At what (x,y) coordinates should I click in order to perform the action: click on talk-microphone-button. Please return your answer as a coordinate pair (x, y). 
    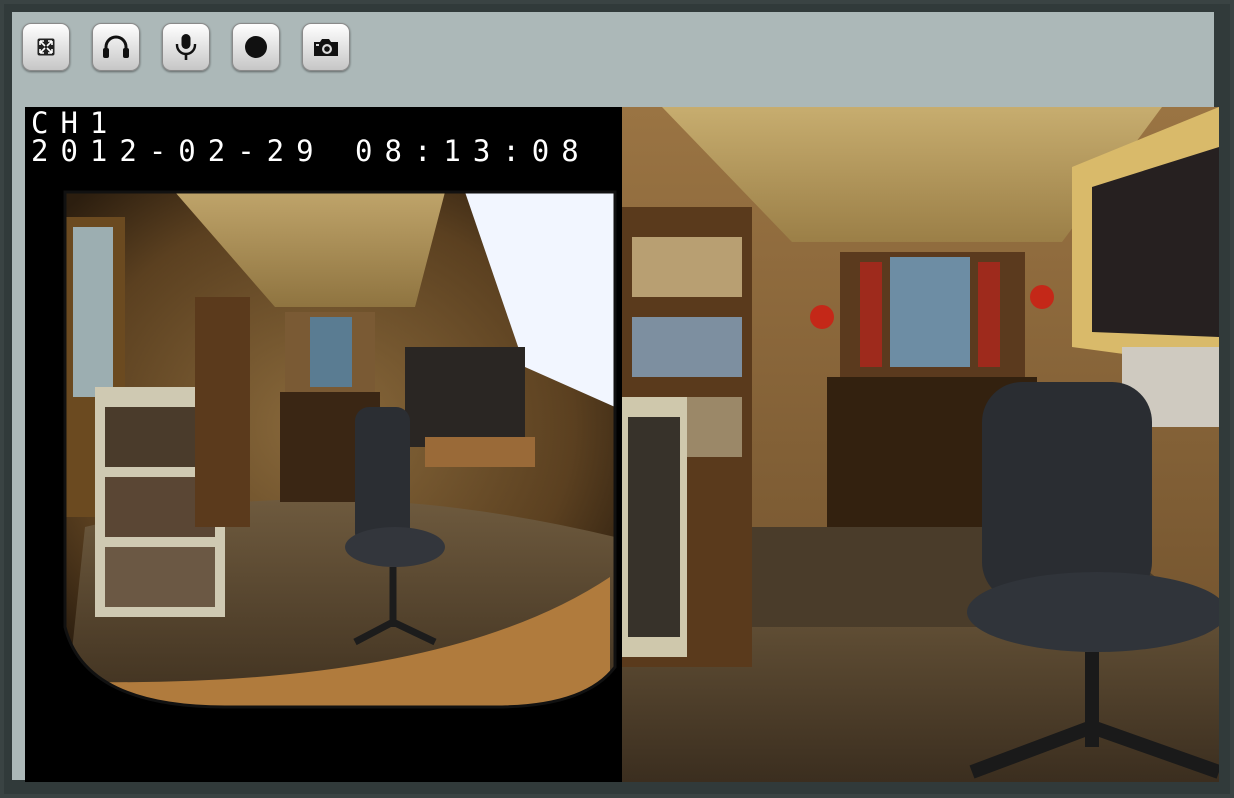
    Looking at the image, I should click on (186, 47).